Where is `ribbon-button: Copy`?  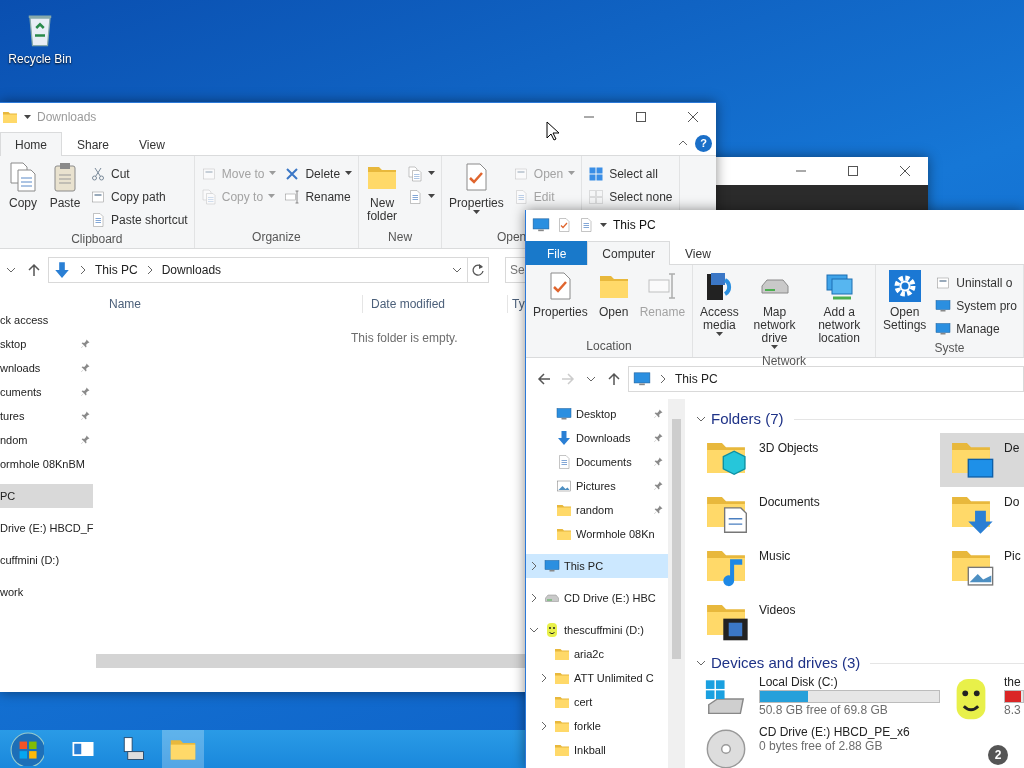 ribbon-button: Copy is located at coordinates (23, 194).